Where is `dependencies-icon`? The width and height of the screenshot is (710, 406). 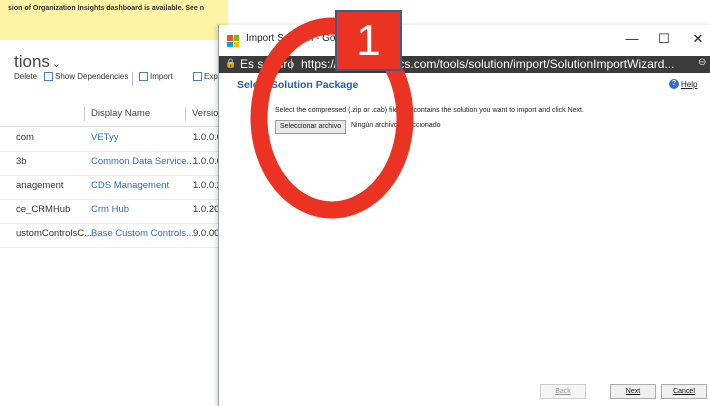 dependencies-icon is located at coordinates (48, 76).